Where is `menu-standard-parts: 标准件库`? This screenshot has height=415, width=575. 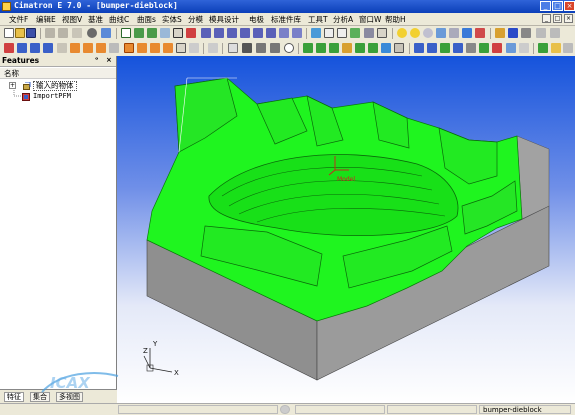 menu-standard-parts: 标准件库 is located at coordinates (286, 19).